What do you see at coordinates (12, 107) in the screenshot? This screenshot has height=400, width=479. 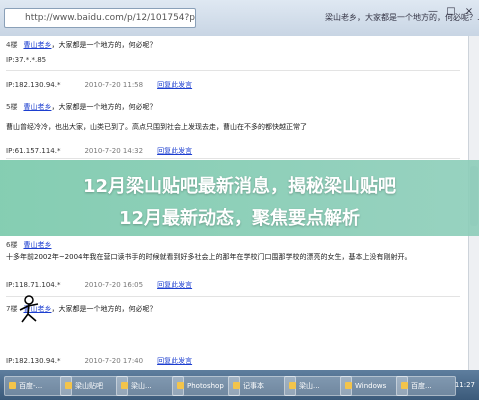 I see `post-floor: 5楼` at bounding box center [12, 107].